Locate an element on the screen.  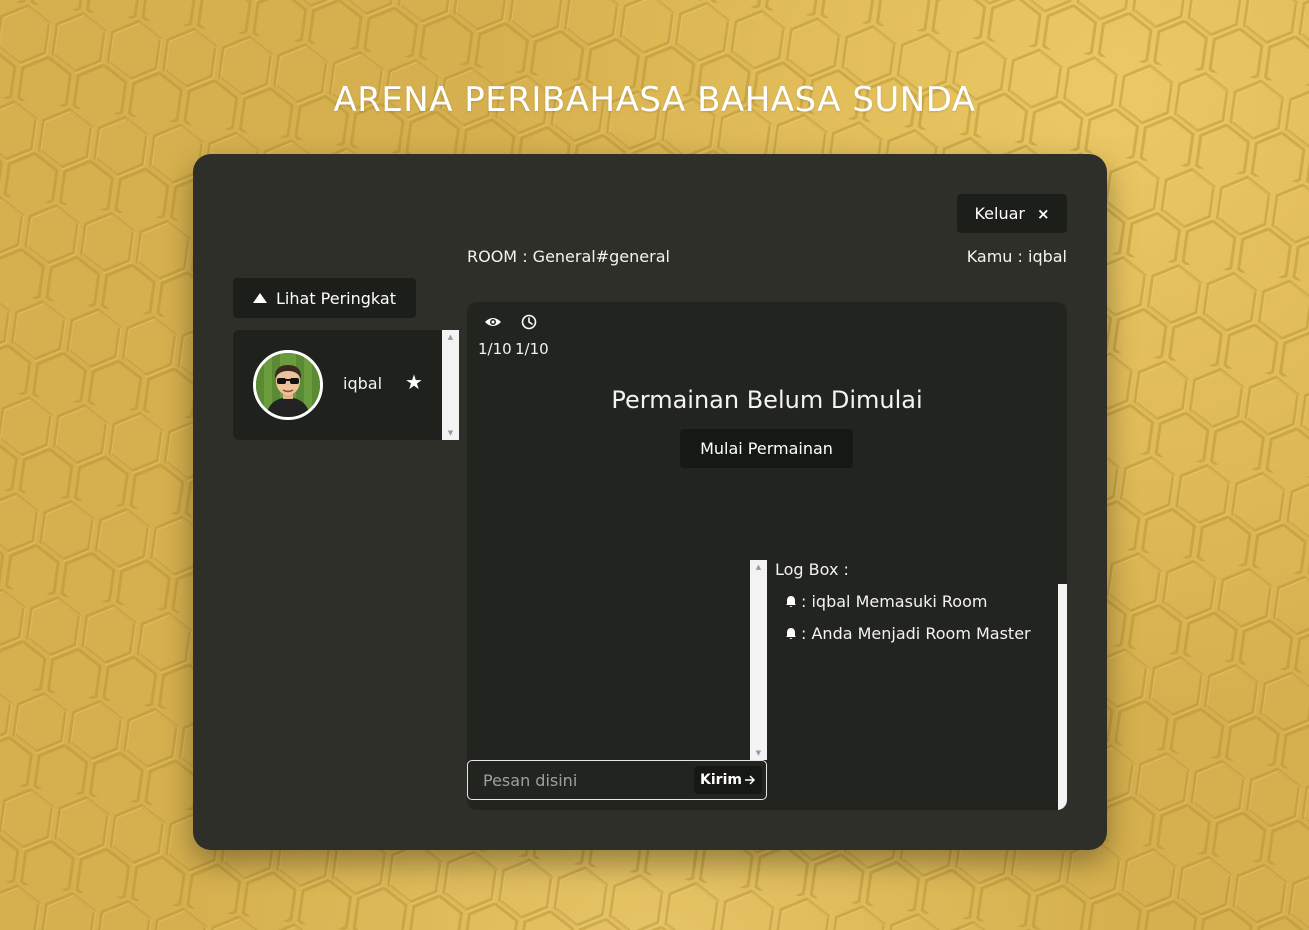
avatar-image is located at coordinates (288, 385).